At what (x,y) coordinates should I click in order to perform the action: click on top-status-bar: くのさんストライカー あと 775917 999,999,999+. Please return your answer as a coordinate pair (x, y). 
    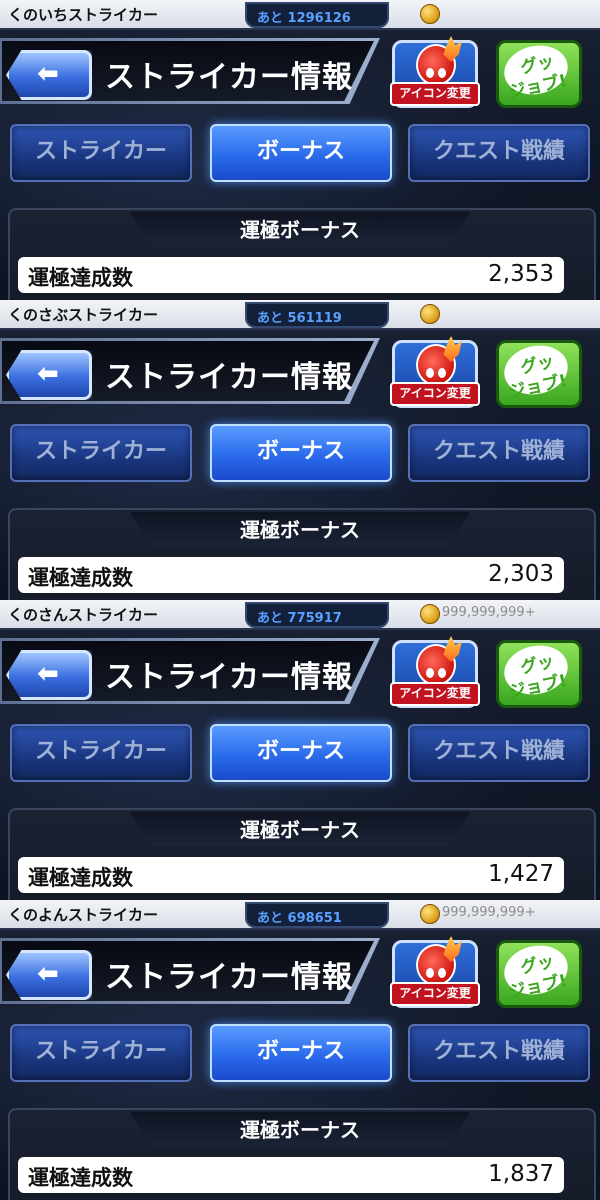
    Looking at the image, I should click on (300, 615).